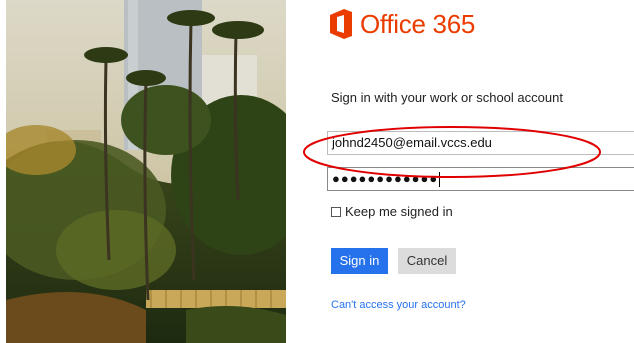 The height and width of the screenshot is (343, 634). I want to click on keep-signed-in: Keep me signed in, so click(392, 211).